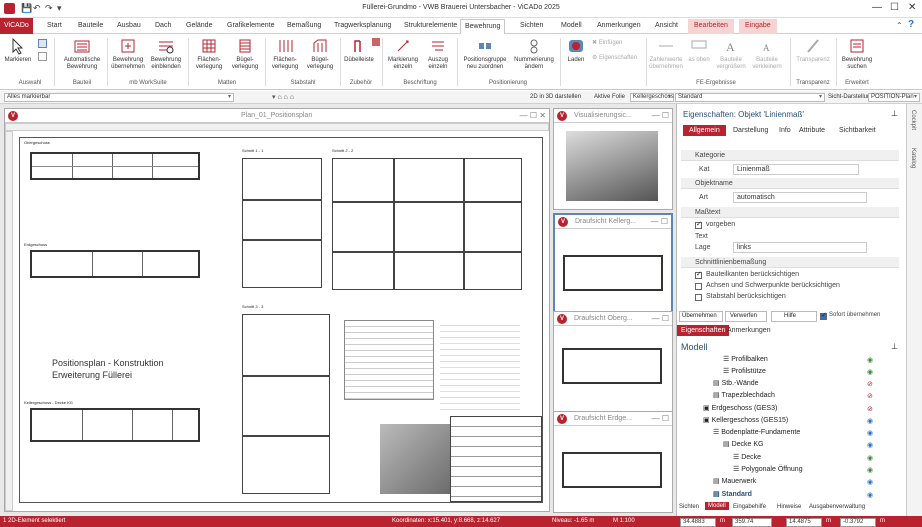 This screenshot has height=527, width=922. What do you see at coordinates (613, 362) in the screenshot?
I see `draufsicht-oberg-window: V Draufsicht Oberg... — ☐` at bounding box center [613, 362].